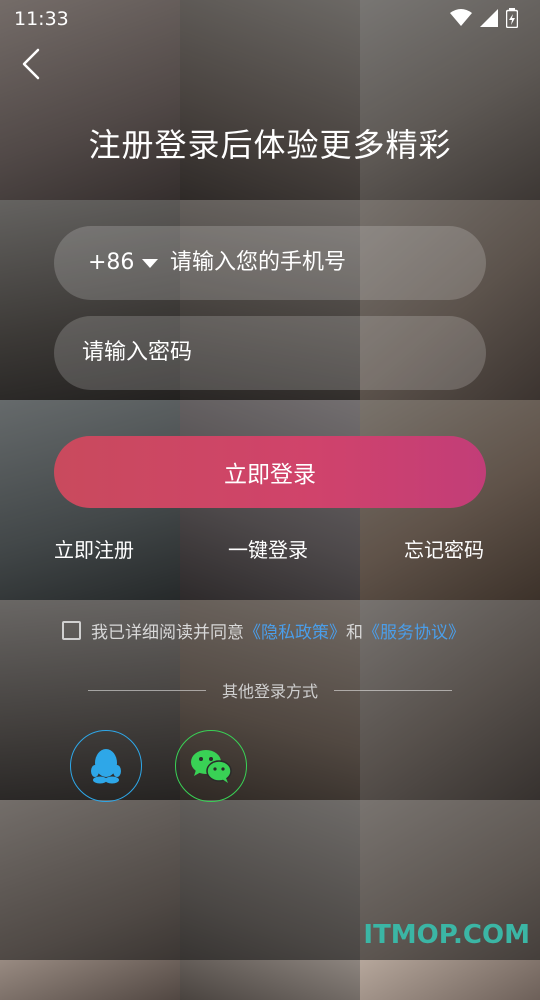 Image resolution: width=540 pixels, height=1000 pixels. What do you see at coordinates (354, 633) in the screenshot?
I see `agreement-and: 和` at bounding box center [354, 633].